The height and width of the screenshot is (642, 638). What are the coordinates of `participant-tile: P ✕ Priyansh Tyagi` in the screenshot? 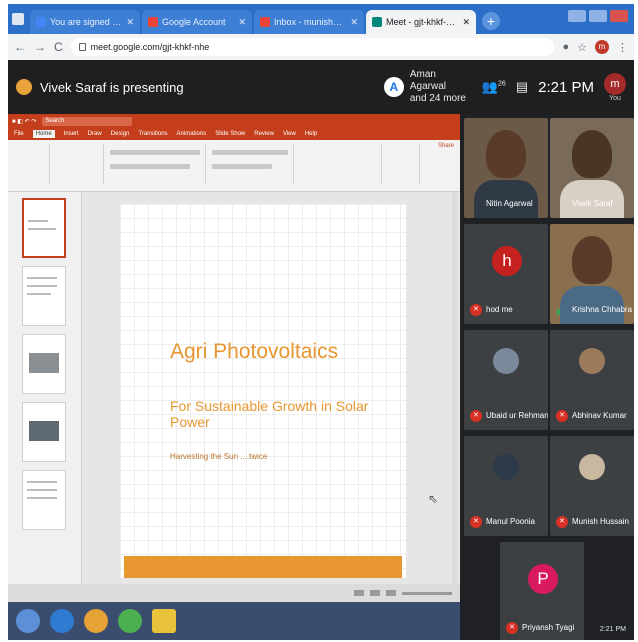 It's located at (542, 591).